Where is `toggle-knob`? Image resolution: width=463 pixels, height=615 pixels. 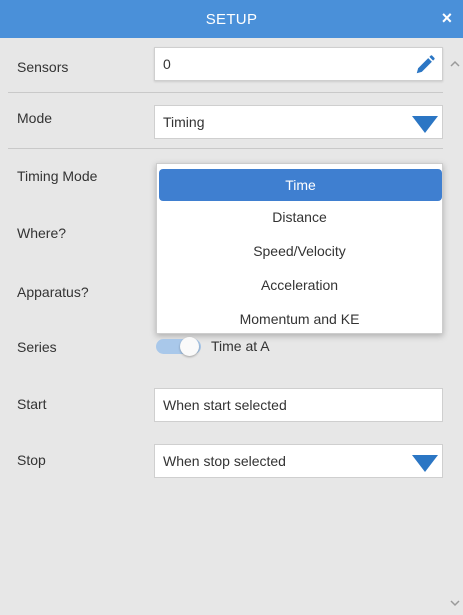 toggle-knob is located at coordinates (189, 346).